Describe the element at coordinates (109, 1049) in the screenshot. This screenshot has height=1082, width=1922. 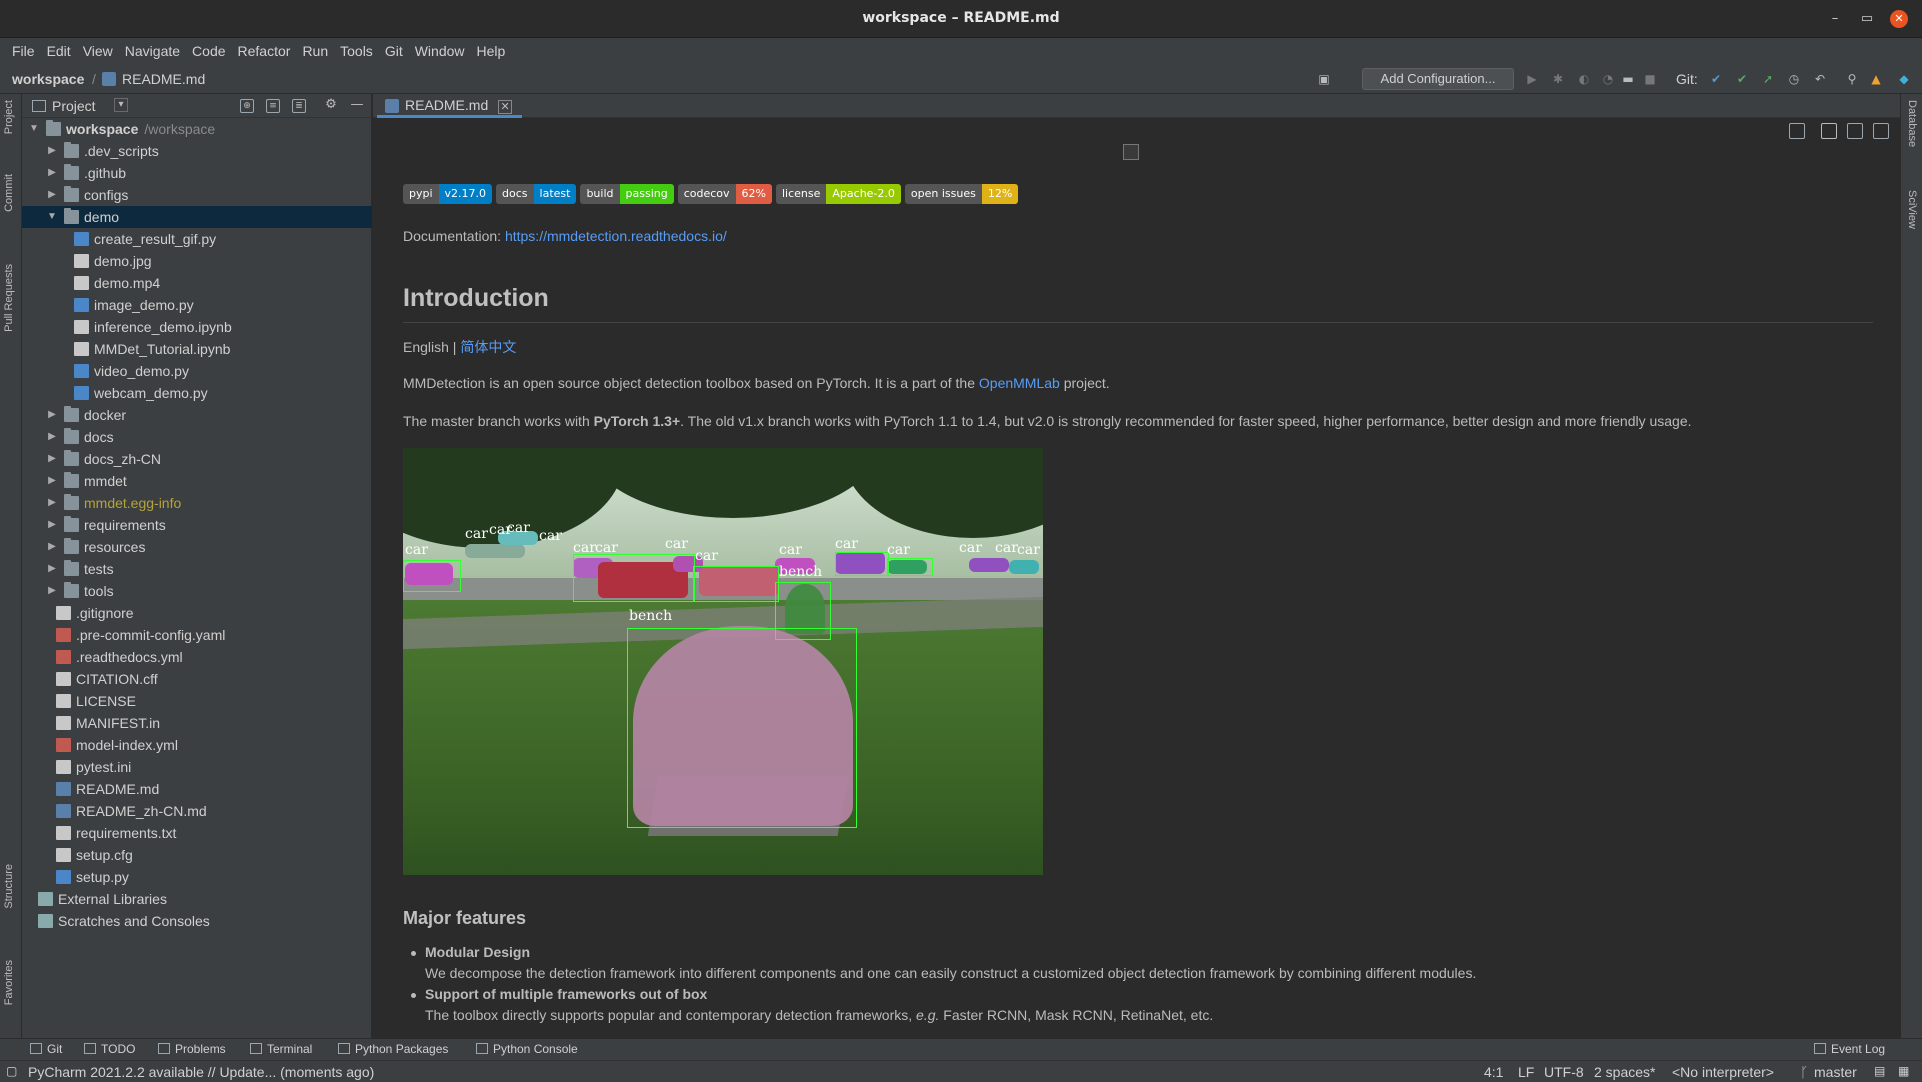
I see `todo-tool-button: TODO` at that location.